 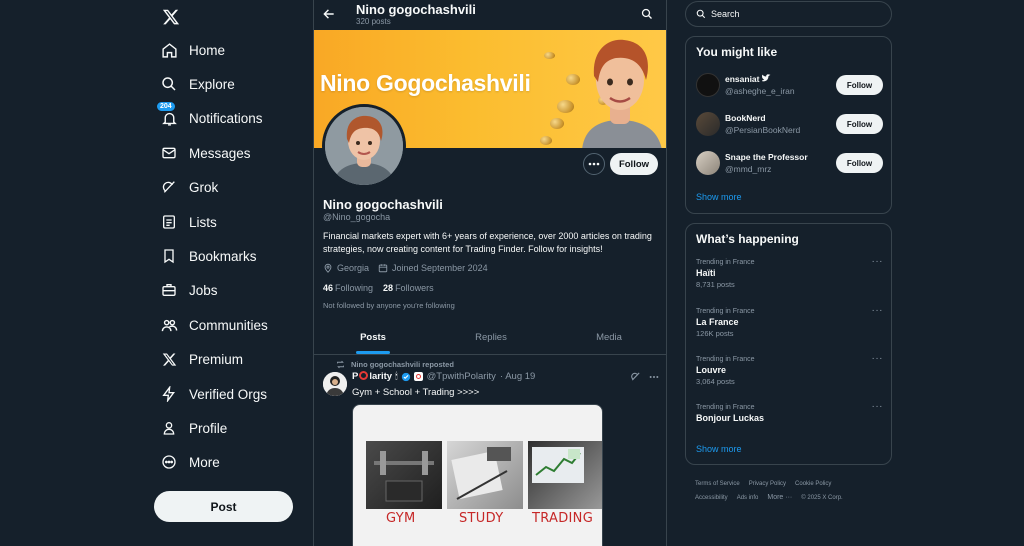 I want to click on tweet-author-handle: @TpwithPolarity, so click(x=461, y=376).